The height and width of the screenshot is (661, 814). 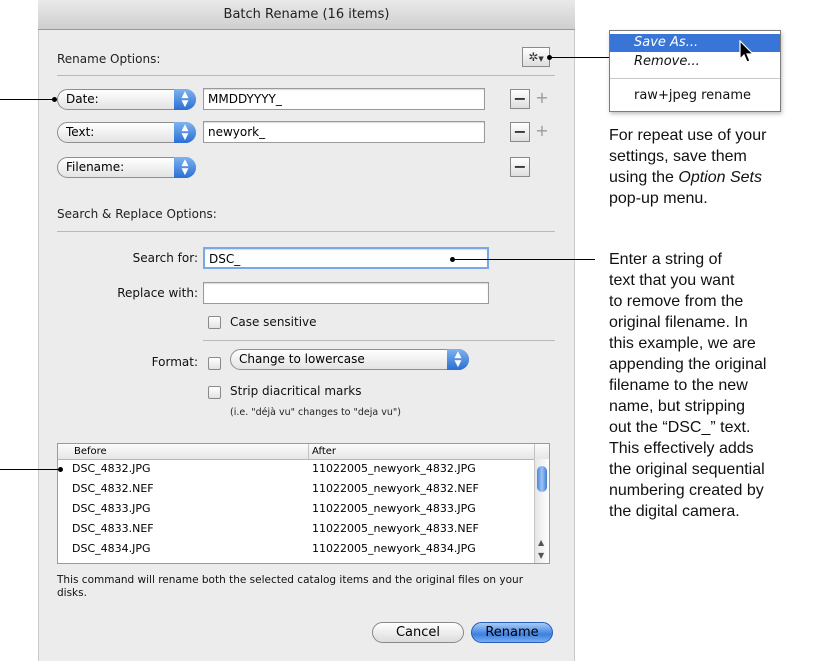 What do you see at coordinates (688, 364) in the screenshot?
I see `annotation-line: appending the original` at bounding box center [688, 364].